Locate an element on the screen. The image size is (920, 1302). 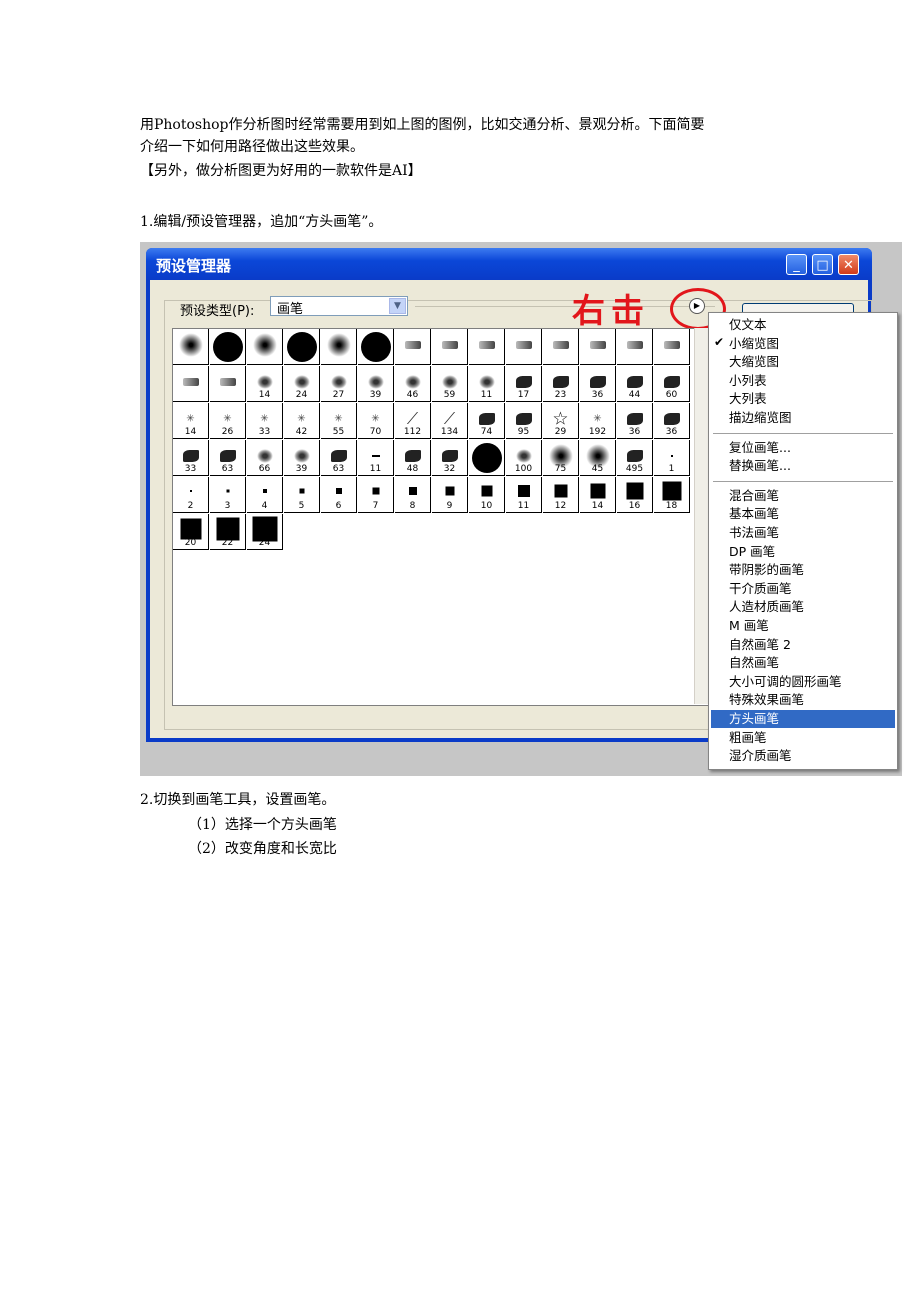
menu-item: 湿介质画笔 is located at coordinates (760, 756).